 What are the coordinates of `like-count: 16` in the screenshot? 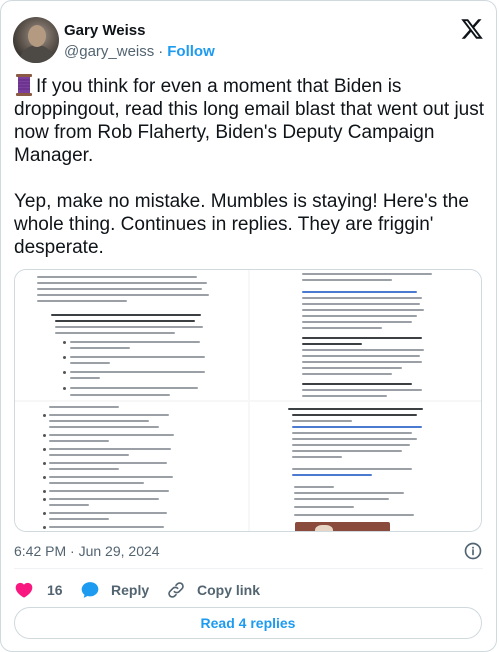 It's located at (55, 590).